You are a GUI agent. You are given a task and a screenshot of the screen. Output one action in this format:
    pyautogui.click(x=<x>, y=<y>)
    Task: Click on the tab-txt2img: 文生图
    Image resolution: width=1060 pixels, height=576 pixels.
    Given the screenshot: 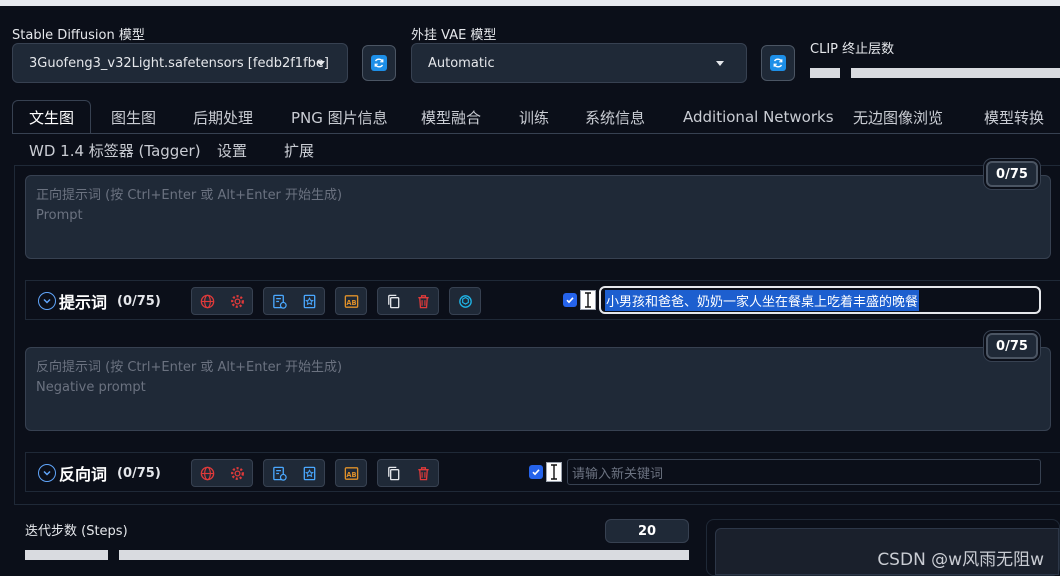 What is the action you would take?
    pyautogui.click(x=52, y=117)
    